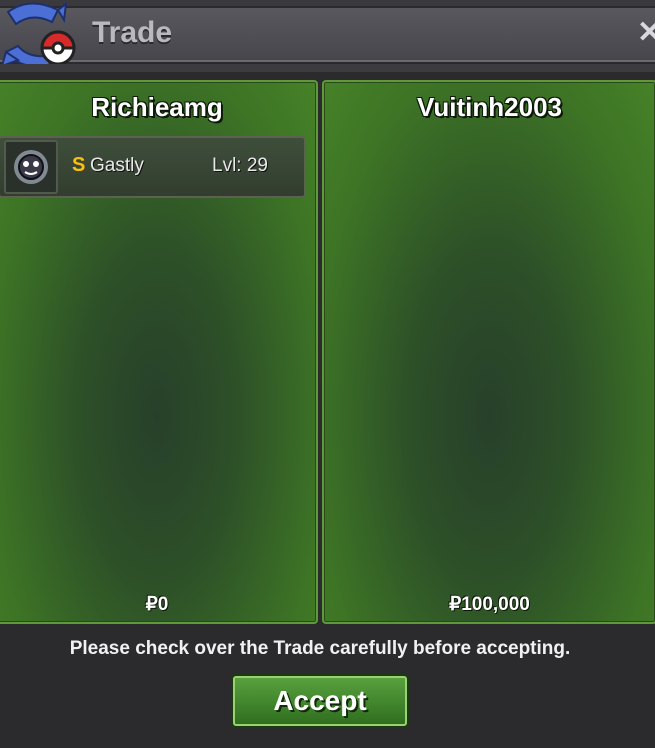 The height and width of the screenshot is (748, 655). Describe the element at coordinates (320, 701) in the screenshot. I see `accept-button: Accept` at that location.